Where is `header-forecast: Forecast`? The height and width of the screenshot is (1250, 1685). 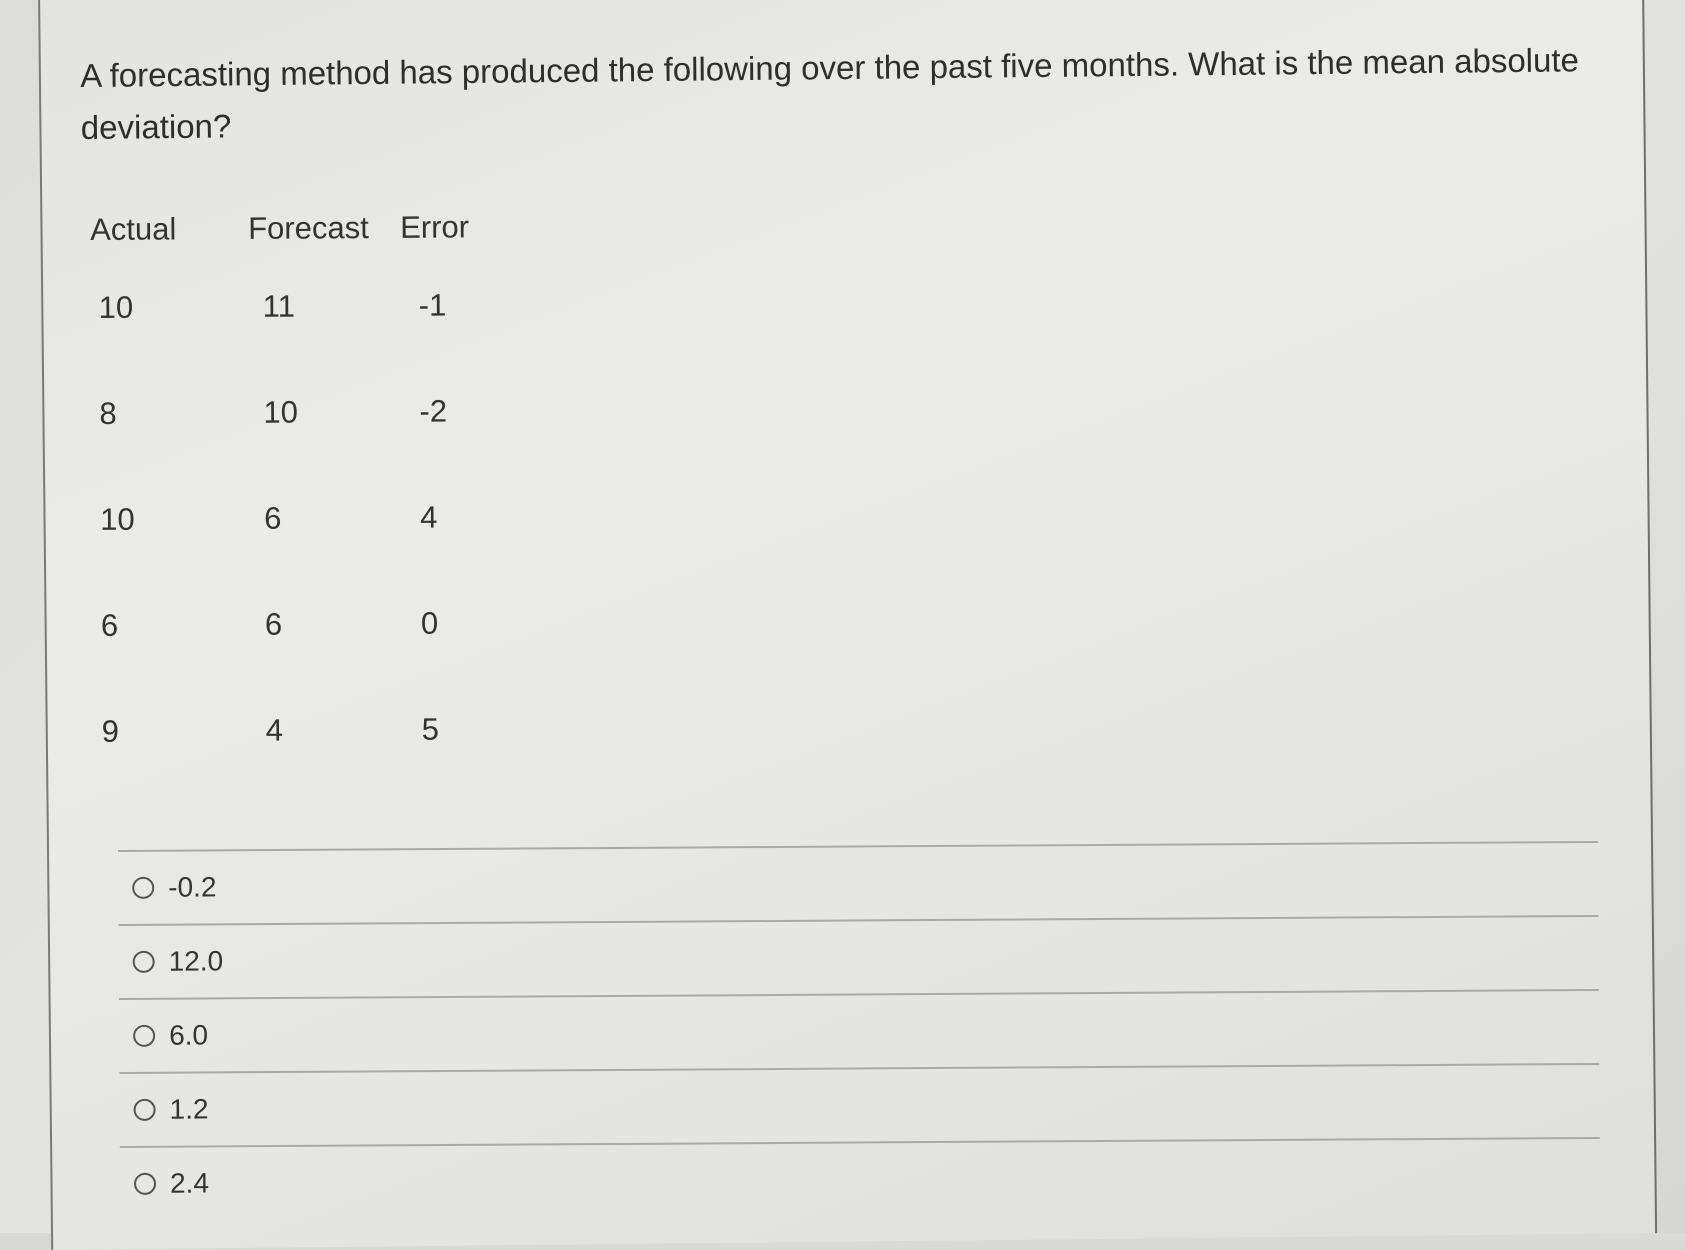 header-forecast: Forecast is located at coordinates (308, 228).